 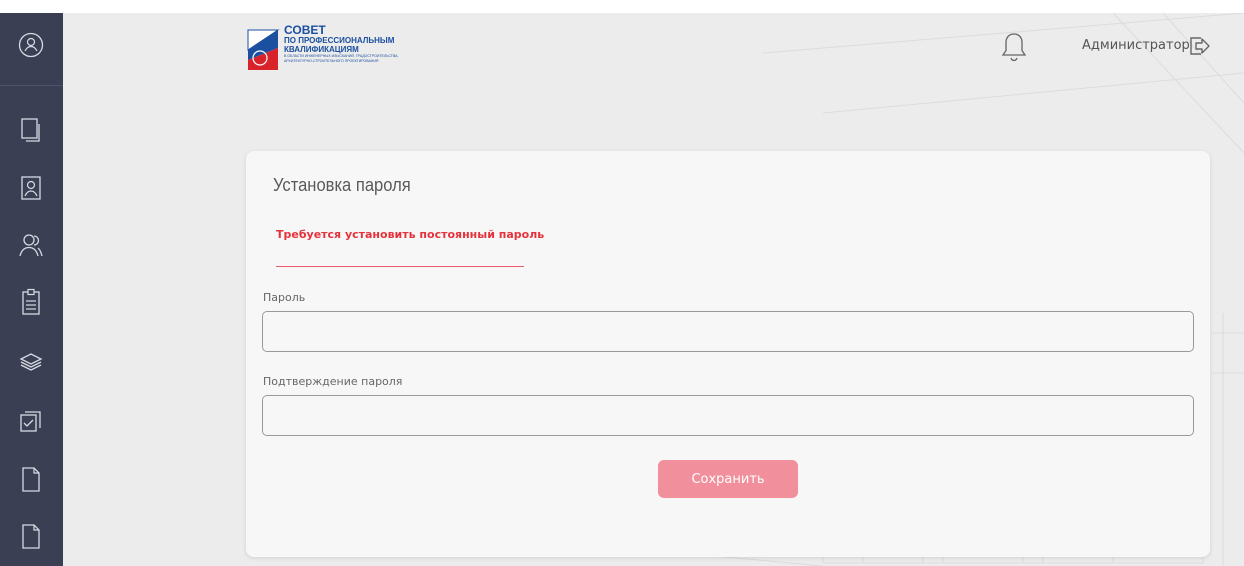 I want to click on sidebar-divider, so click(x=31, y=85).